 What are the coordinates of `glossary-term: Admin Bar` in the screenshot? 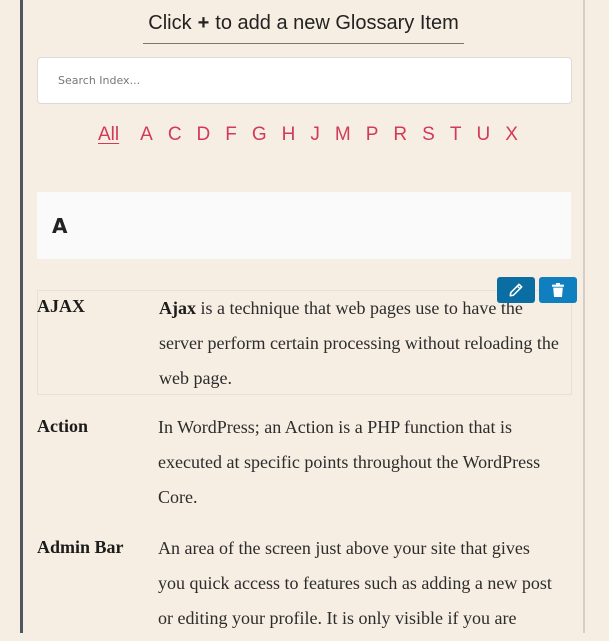 It's located at (80, 547).